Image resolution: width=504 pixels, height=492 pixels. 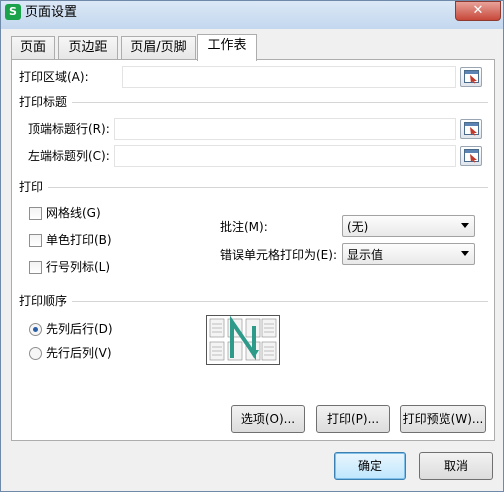 What do you see at coordinates (33, 48) in the screenshot?
I see `tab-page: 页面` at bounding box center [33, 48].